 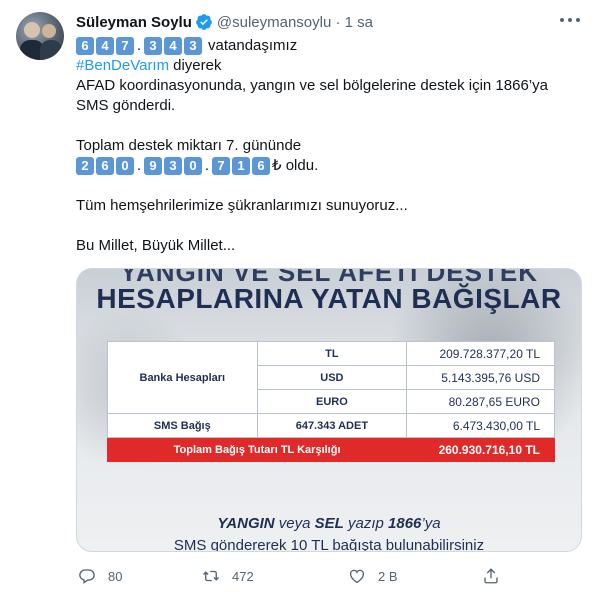 I want to click on footer-text: veya, so click(x=294, y=523).